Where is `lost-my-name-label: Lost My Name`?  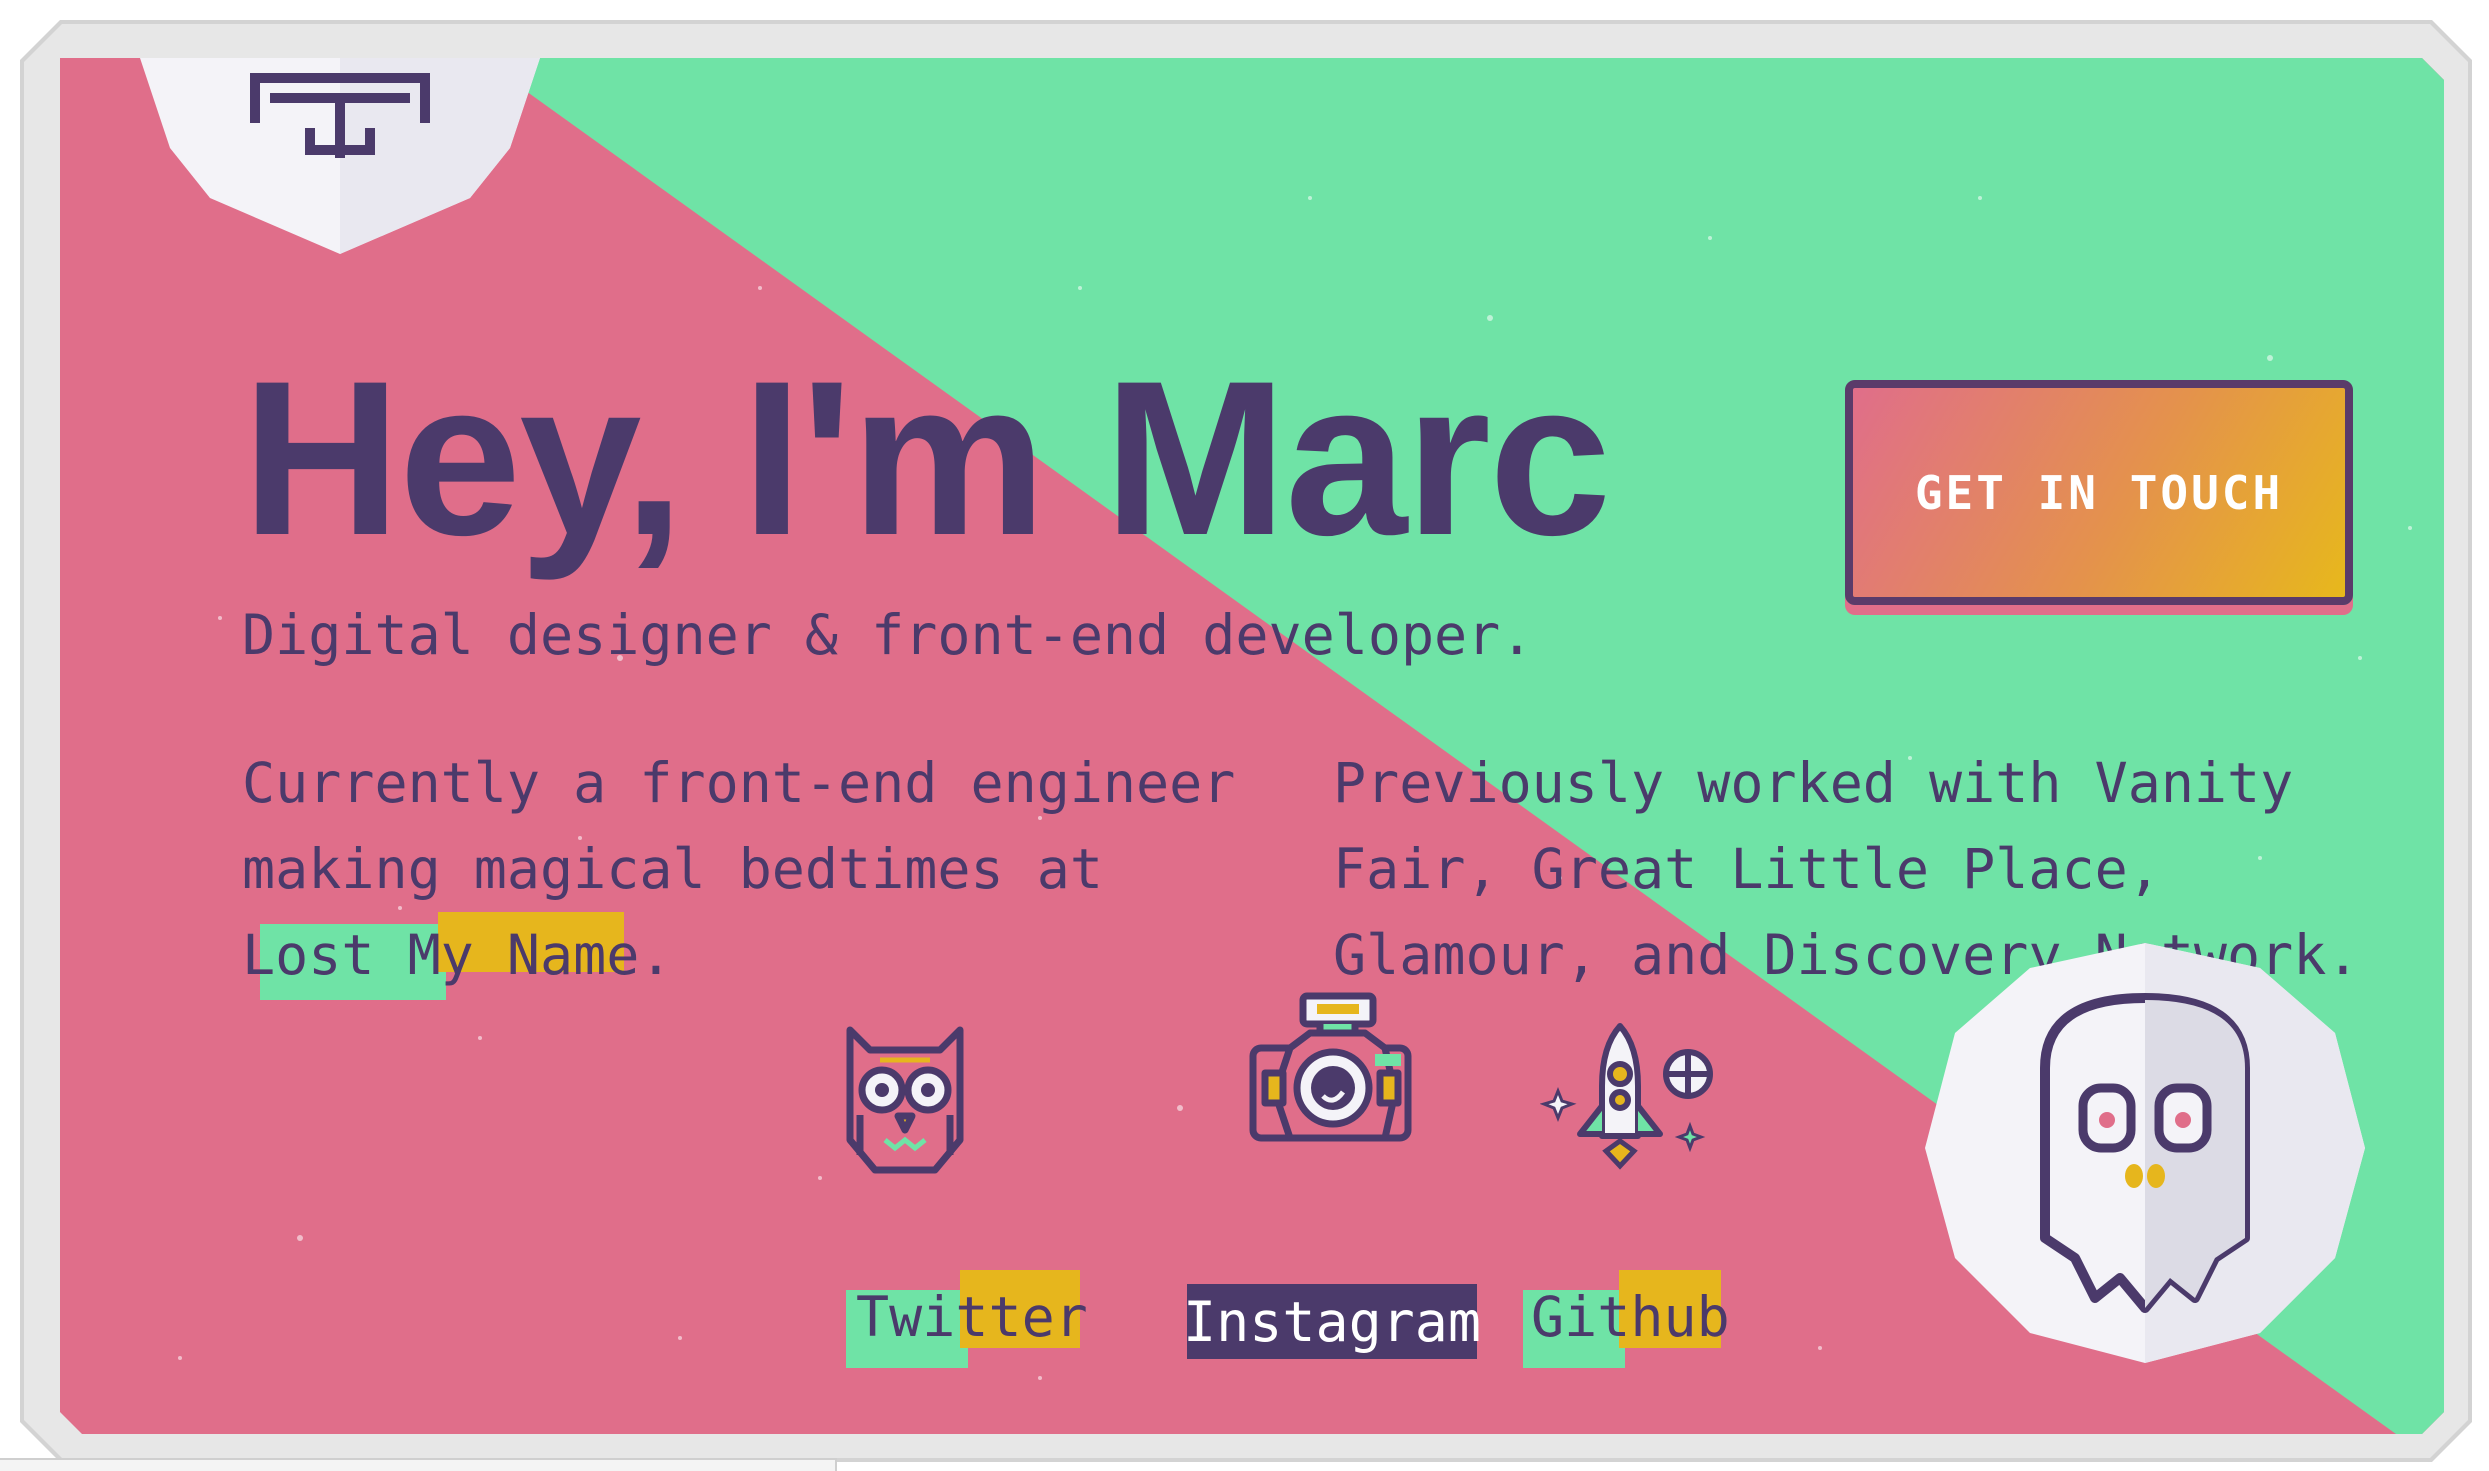 lost-my-name-label: Lost My Name is located at coordinates (441, 955).